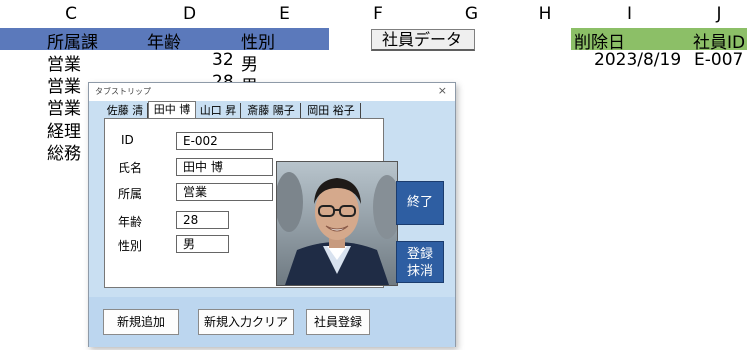 The image size is (750, 350). Describe the element at coordinates (224, 141) in the screenshot. I see `id-field: E-002` at that location.